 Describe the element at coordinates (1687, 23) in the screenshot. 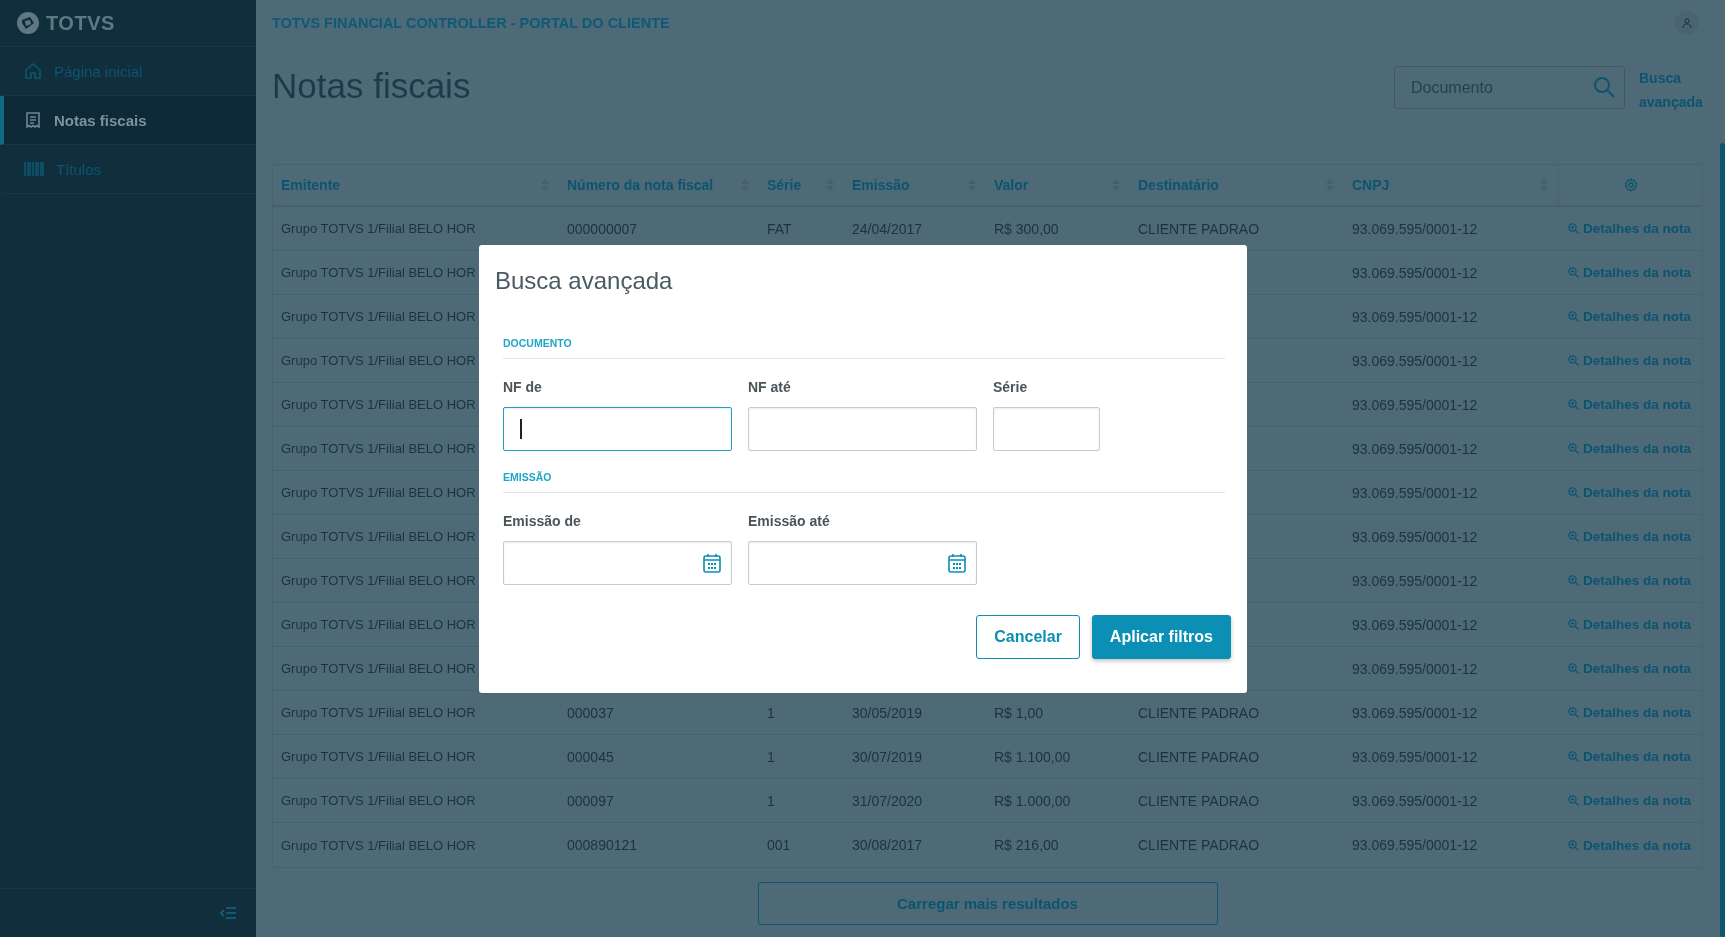

I see `avatar-icon` at that location.